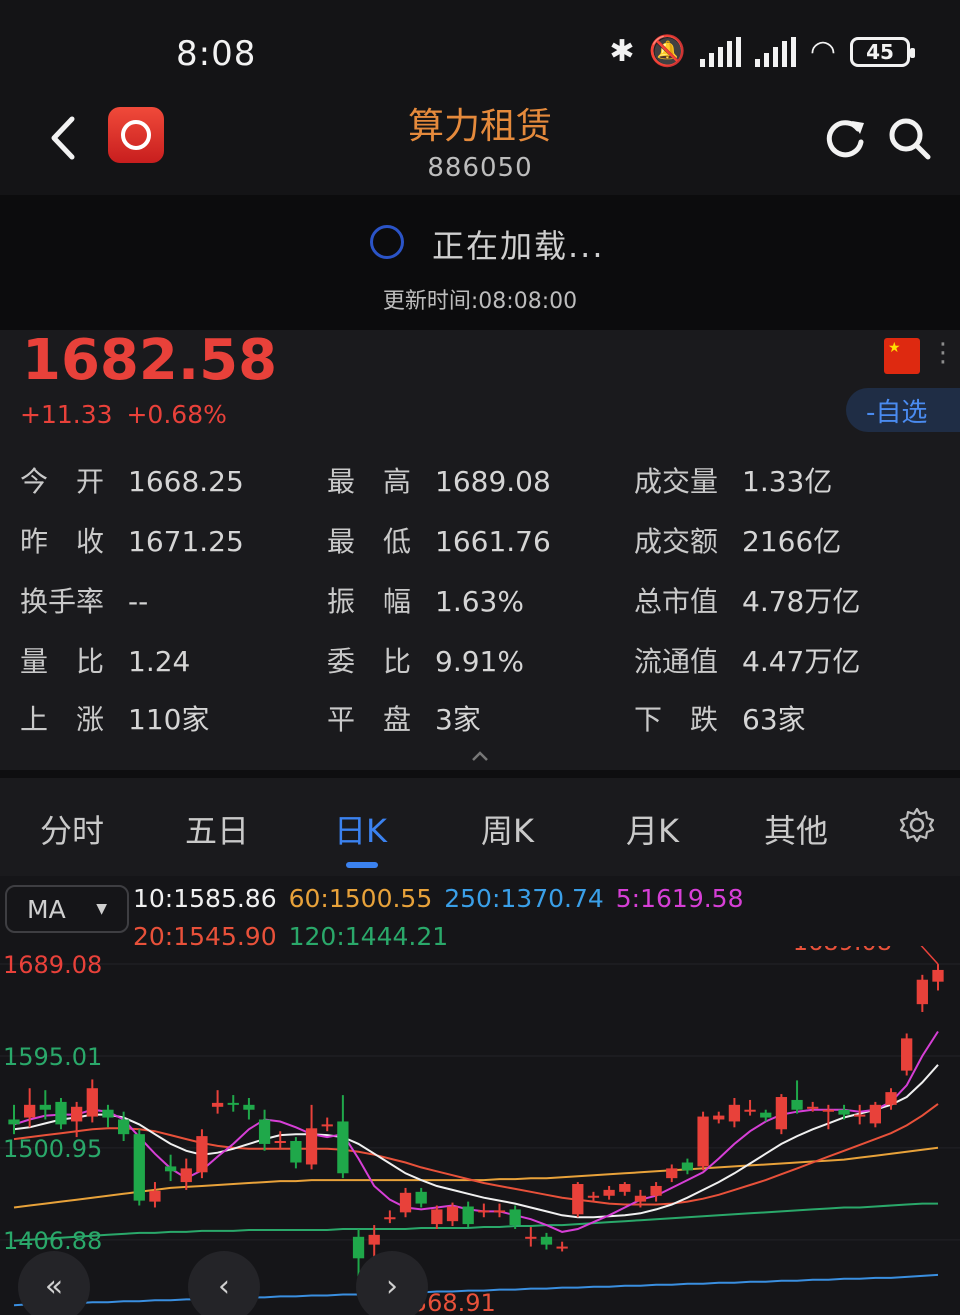 The height and width of the screenshot is (1315, 960). What do you see at coordinates (67, 909) in the screenshot?
I see `indicator-select: MA ▼` at bounding box center [67, 909].